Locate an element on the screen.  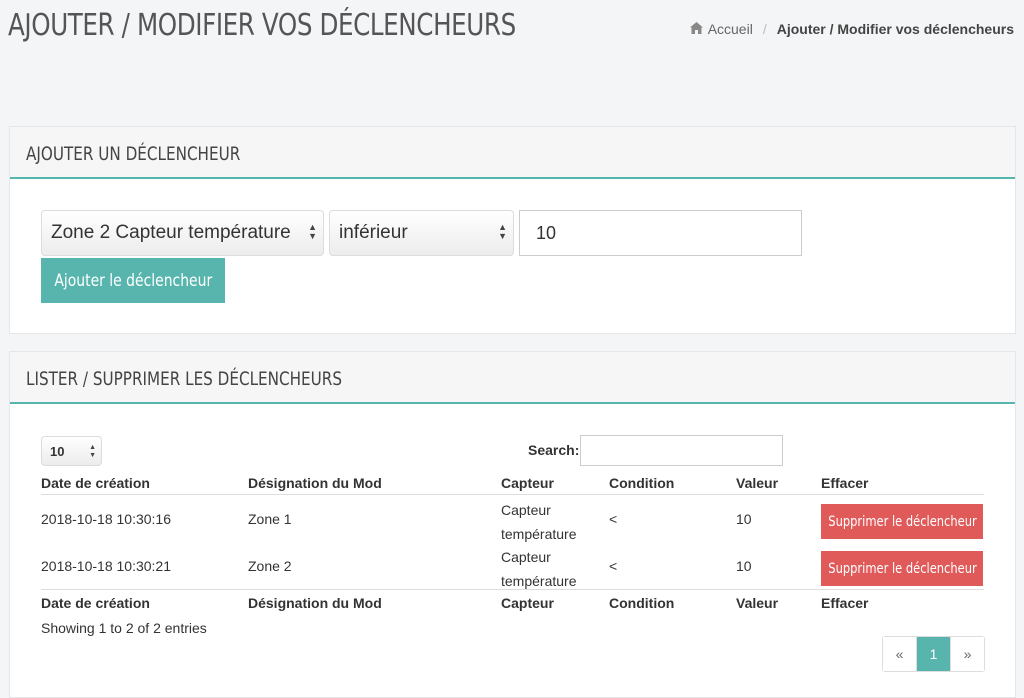
page-title: AJOUTER / MODIFIER VOS DÉCLENCHEURS is located at coordinates (262, 25).